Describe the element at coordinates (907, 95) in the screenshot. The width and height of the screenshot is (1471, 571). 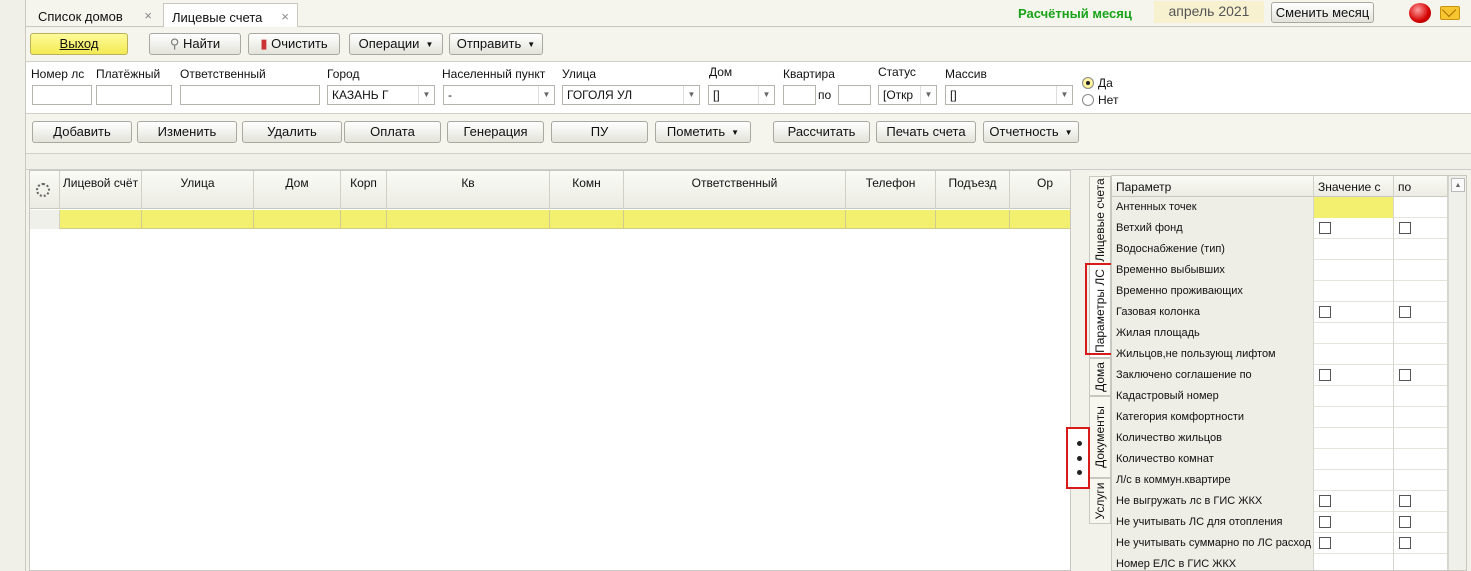
I see `status-select: [Откр ▼` at that location.